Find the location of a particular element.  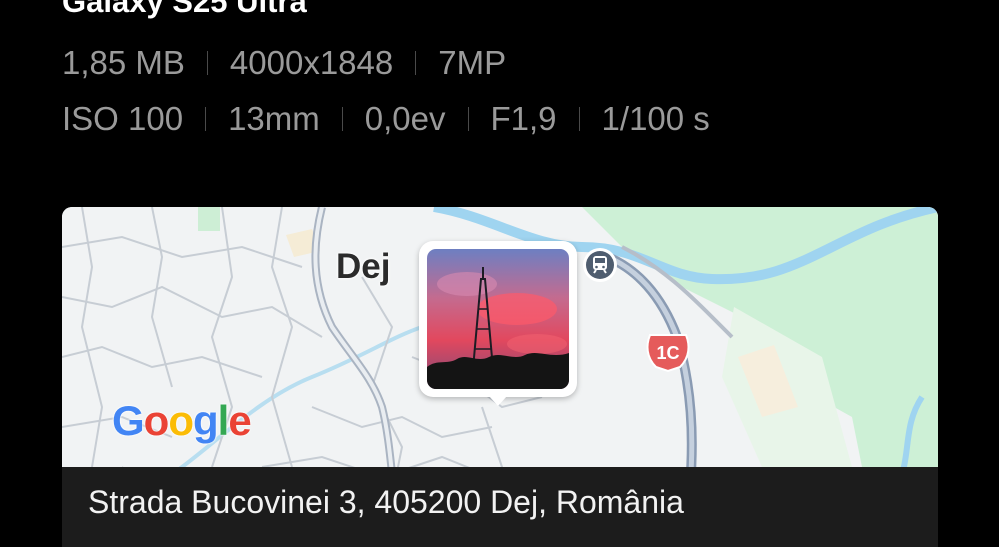

megapixels: 7MP is located at coordinates (472, 62).